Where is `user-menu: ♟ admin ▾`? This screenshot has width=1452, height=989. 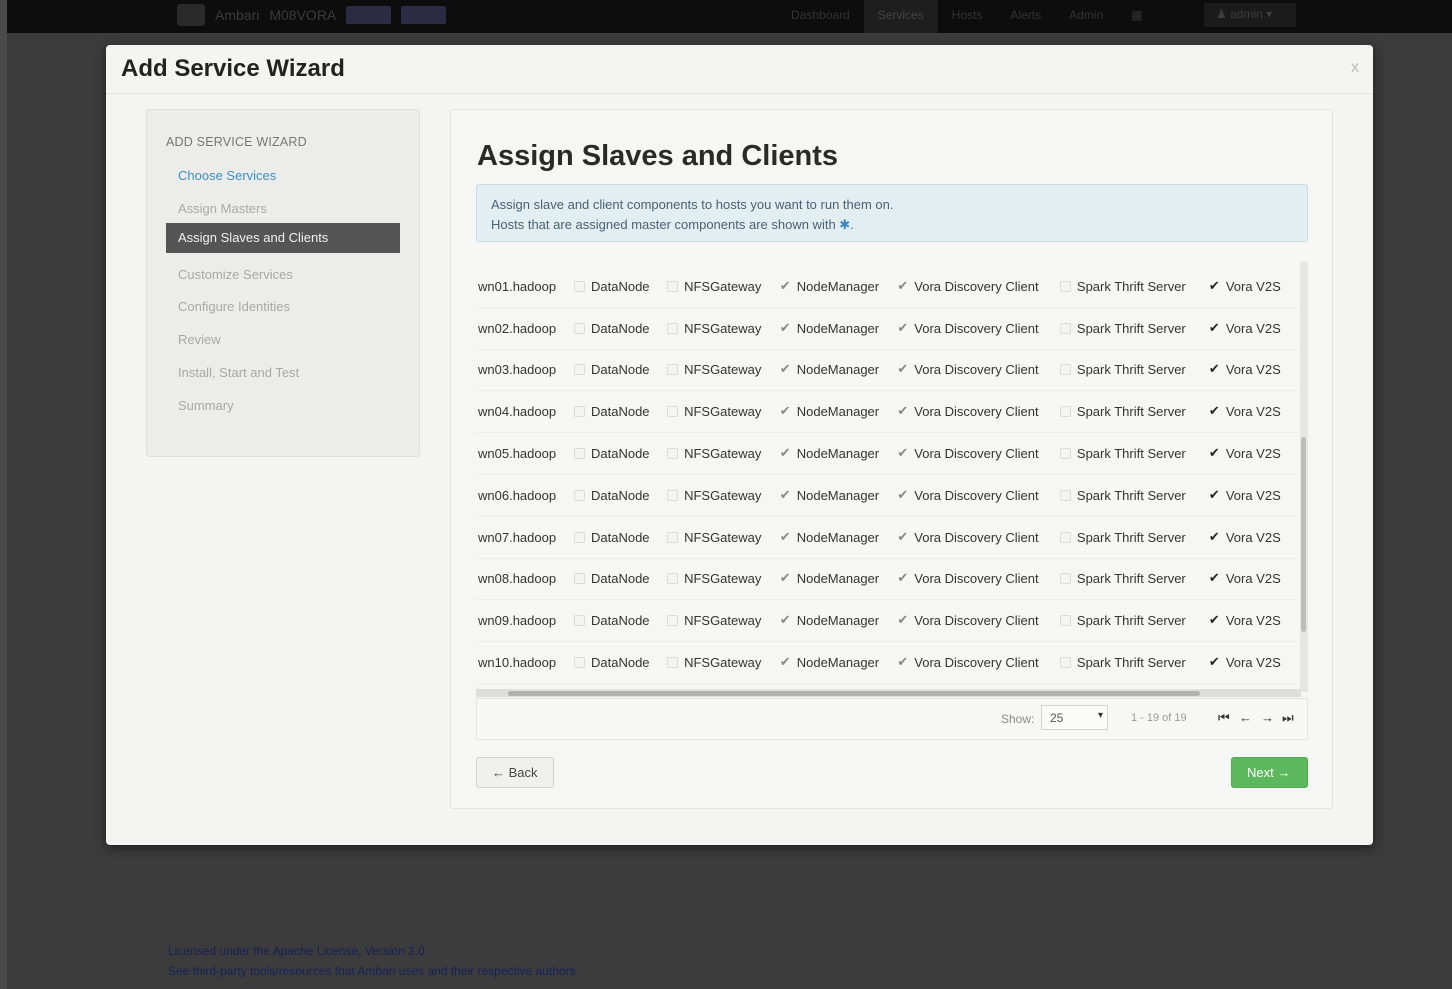
user-menu: ♟ admin ▾ is located at coordinates (1250, 15).